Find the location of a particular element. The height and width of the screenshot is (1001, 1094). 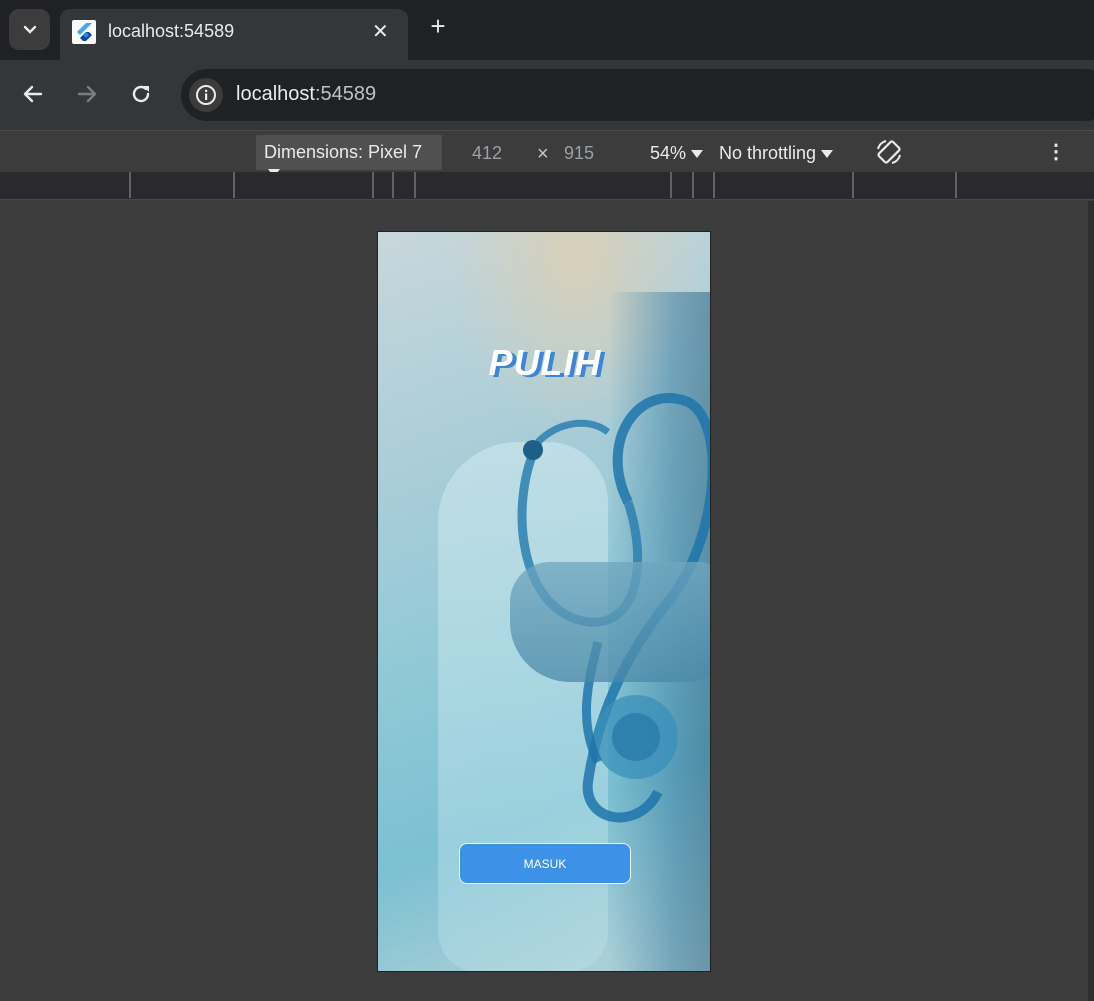

device-width-input: 412 is located at coordinates (487, 153).